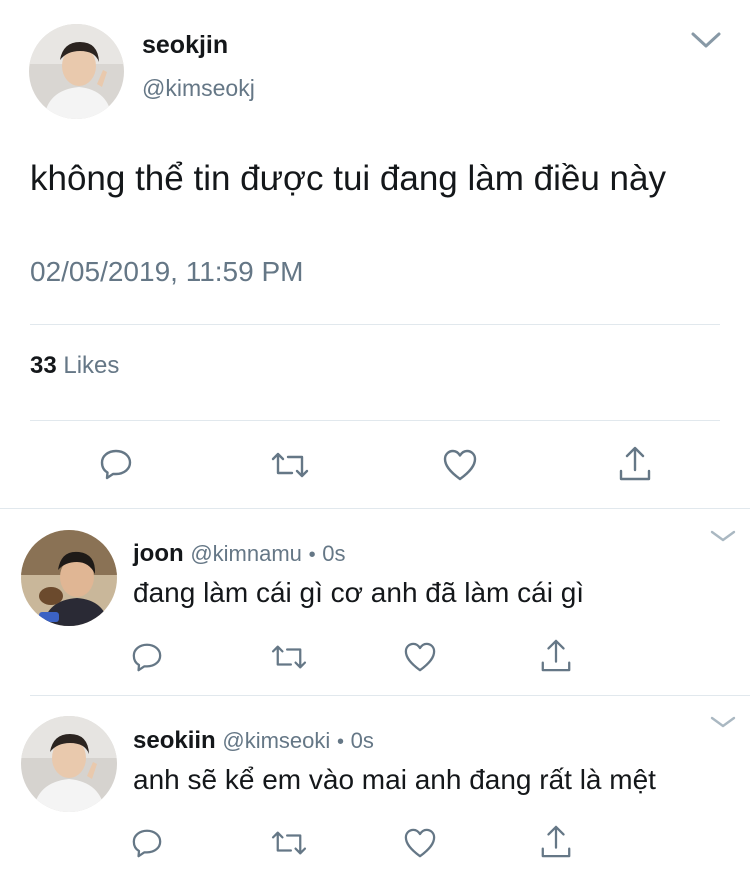 Image resolution: width=750 pixels, height=885 pixels. I want to click on reply-header: seokiin @kimseoki • 0s, so click(253, 741).